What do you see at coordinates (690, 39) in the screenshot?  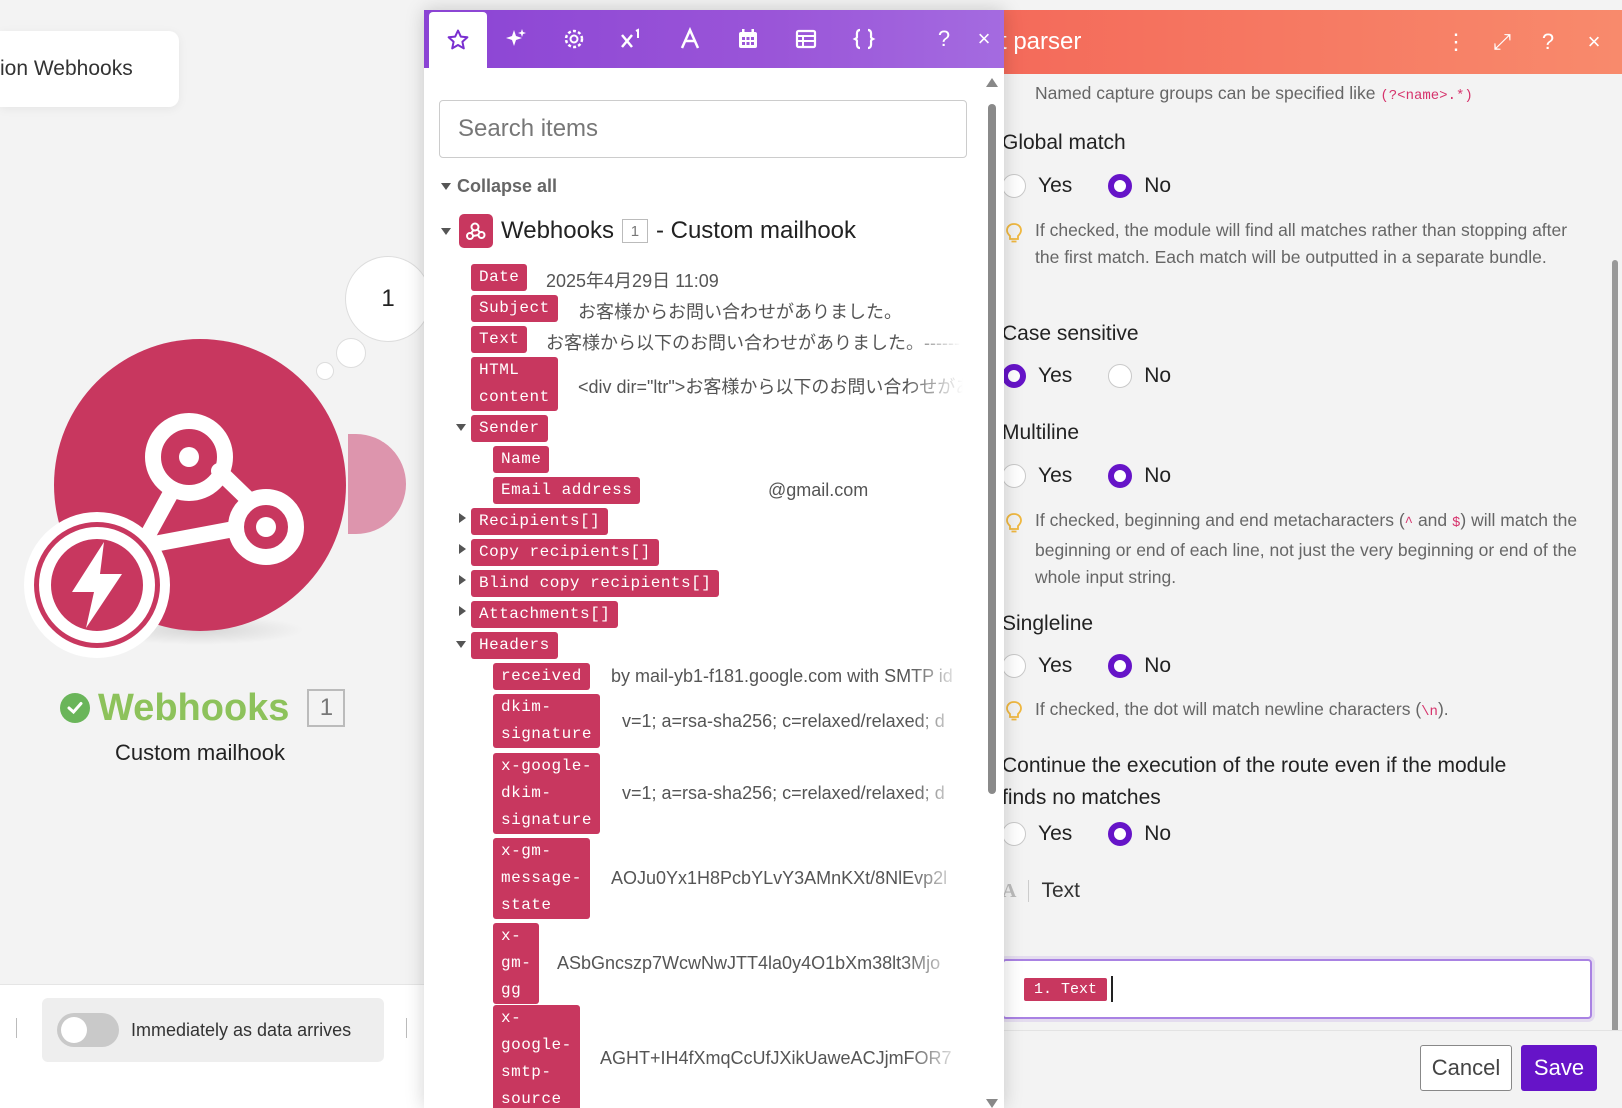 I see `tab-text-functions` at bounding box center [690, 39].